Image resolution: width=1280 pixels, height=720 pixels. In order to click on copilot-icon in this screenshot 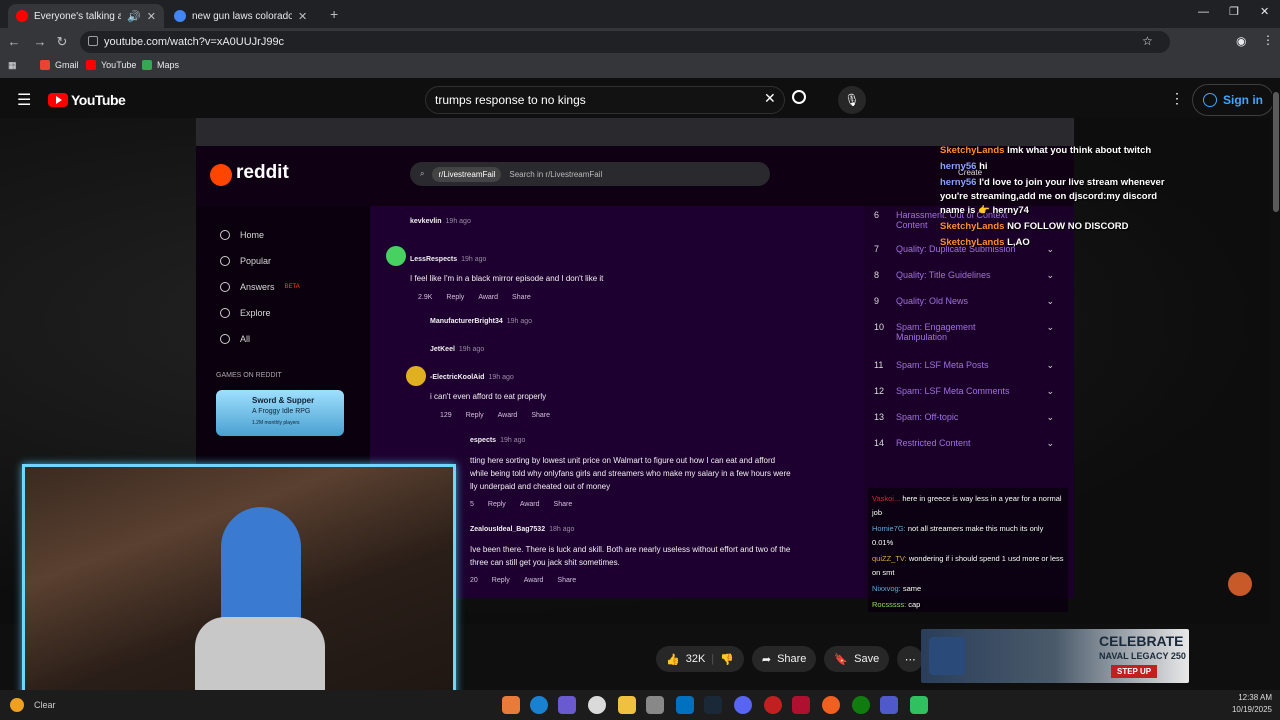, I will do `click(567, 705)`.